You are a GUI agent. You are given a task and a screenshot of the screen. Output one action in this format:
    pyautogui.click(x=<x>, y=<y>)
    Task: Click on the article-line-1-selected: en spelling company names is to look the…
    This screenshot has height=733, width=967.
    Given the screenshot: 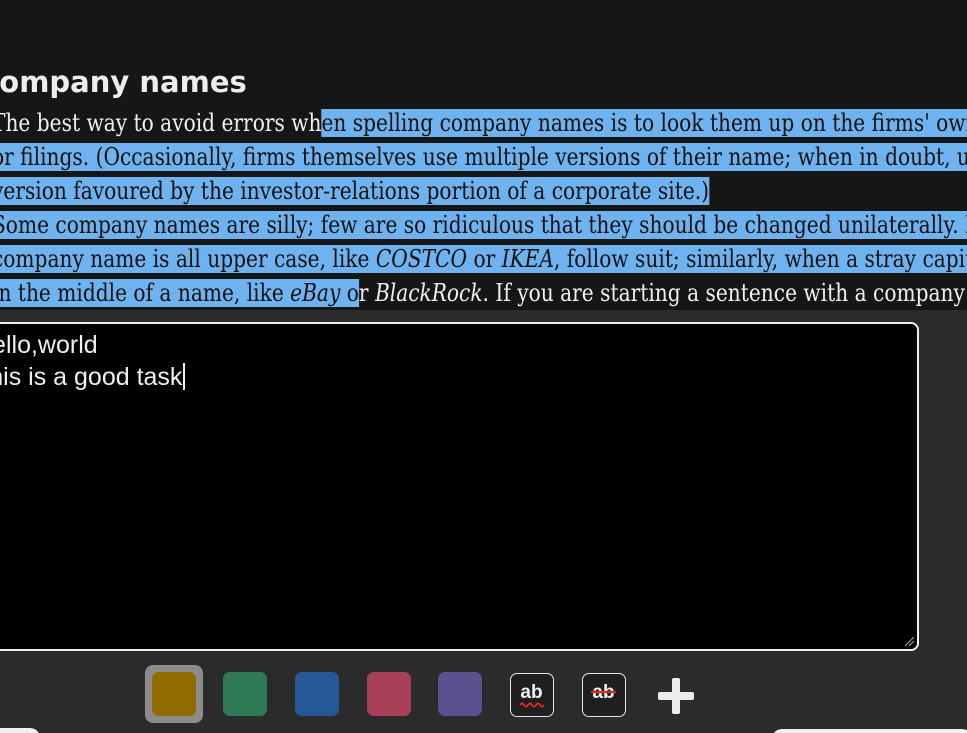 What is the action you would take?
    pyautogui.click(x=644, y=123)
    